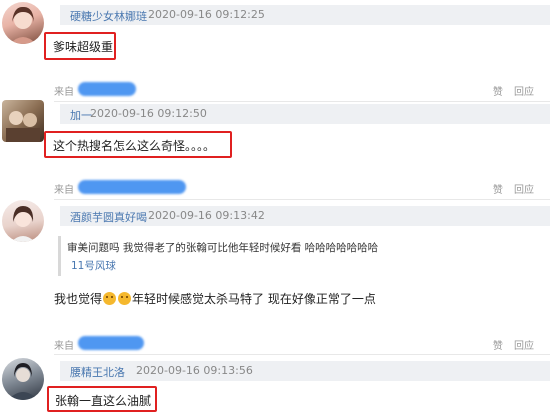  Describe the element at coordinates (148, 113) in the screenshot. I see `timestamp: 2020-09-16 09:12:50` at that location.